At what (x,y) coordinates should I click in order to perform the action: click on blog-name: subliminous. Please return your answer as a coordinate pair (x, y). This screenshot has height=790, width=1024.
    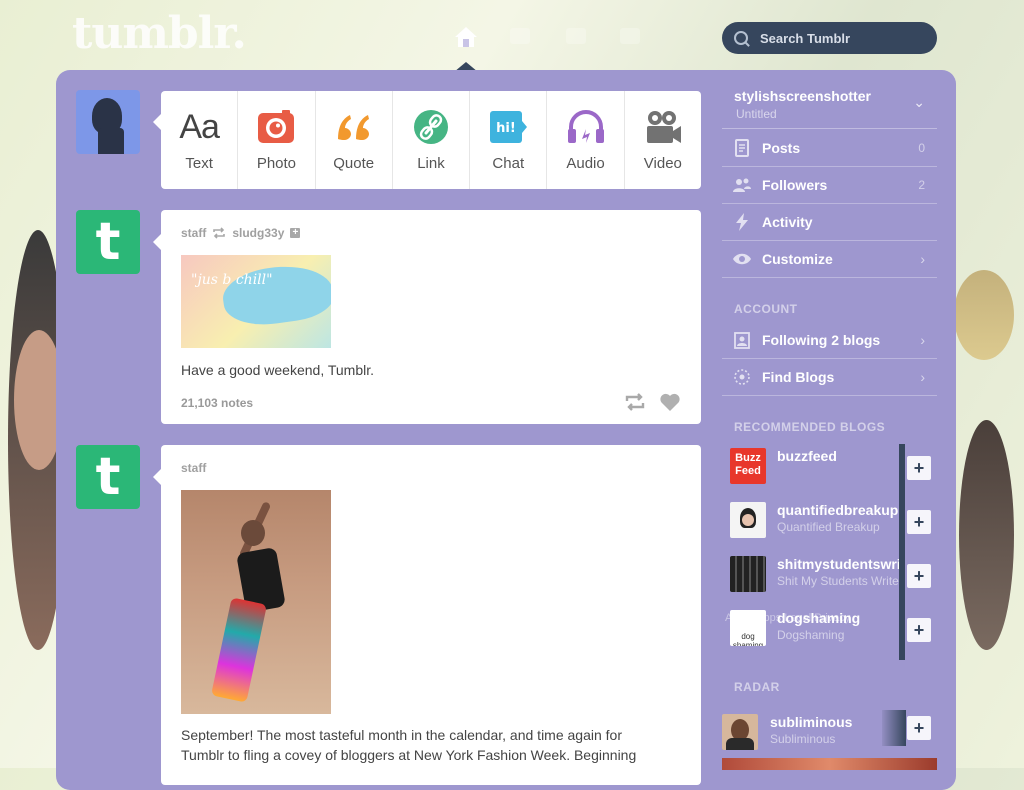
    Looking at the image, I should click on (811, 722).